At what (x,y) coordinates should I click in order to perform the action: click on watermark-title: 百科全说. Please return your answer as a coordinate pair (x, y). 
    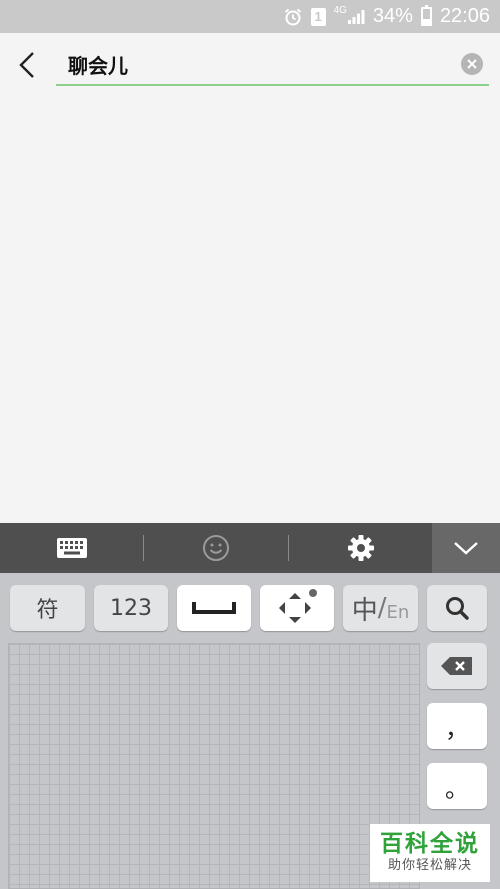
    Looking at the image, I should click on (430, 844).